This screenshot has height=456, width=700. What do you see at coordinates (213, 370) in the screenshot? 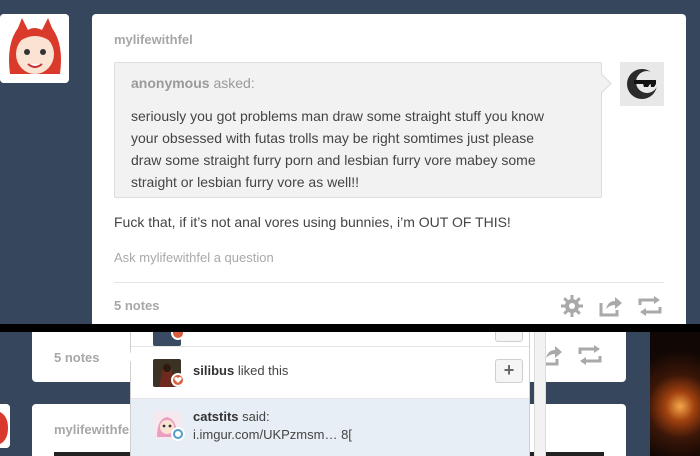
I see `note-username: silibus` at bounding box center [213, 370].